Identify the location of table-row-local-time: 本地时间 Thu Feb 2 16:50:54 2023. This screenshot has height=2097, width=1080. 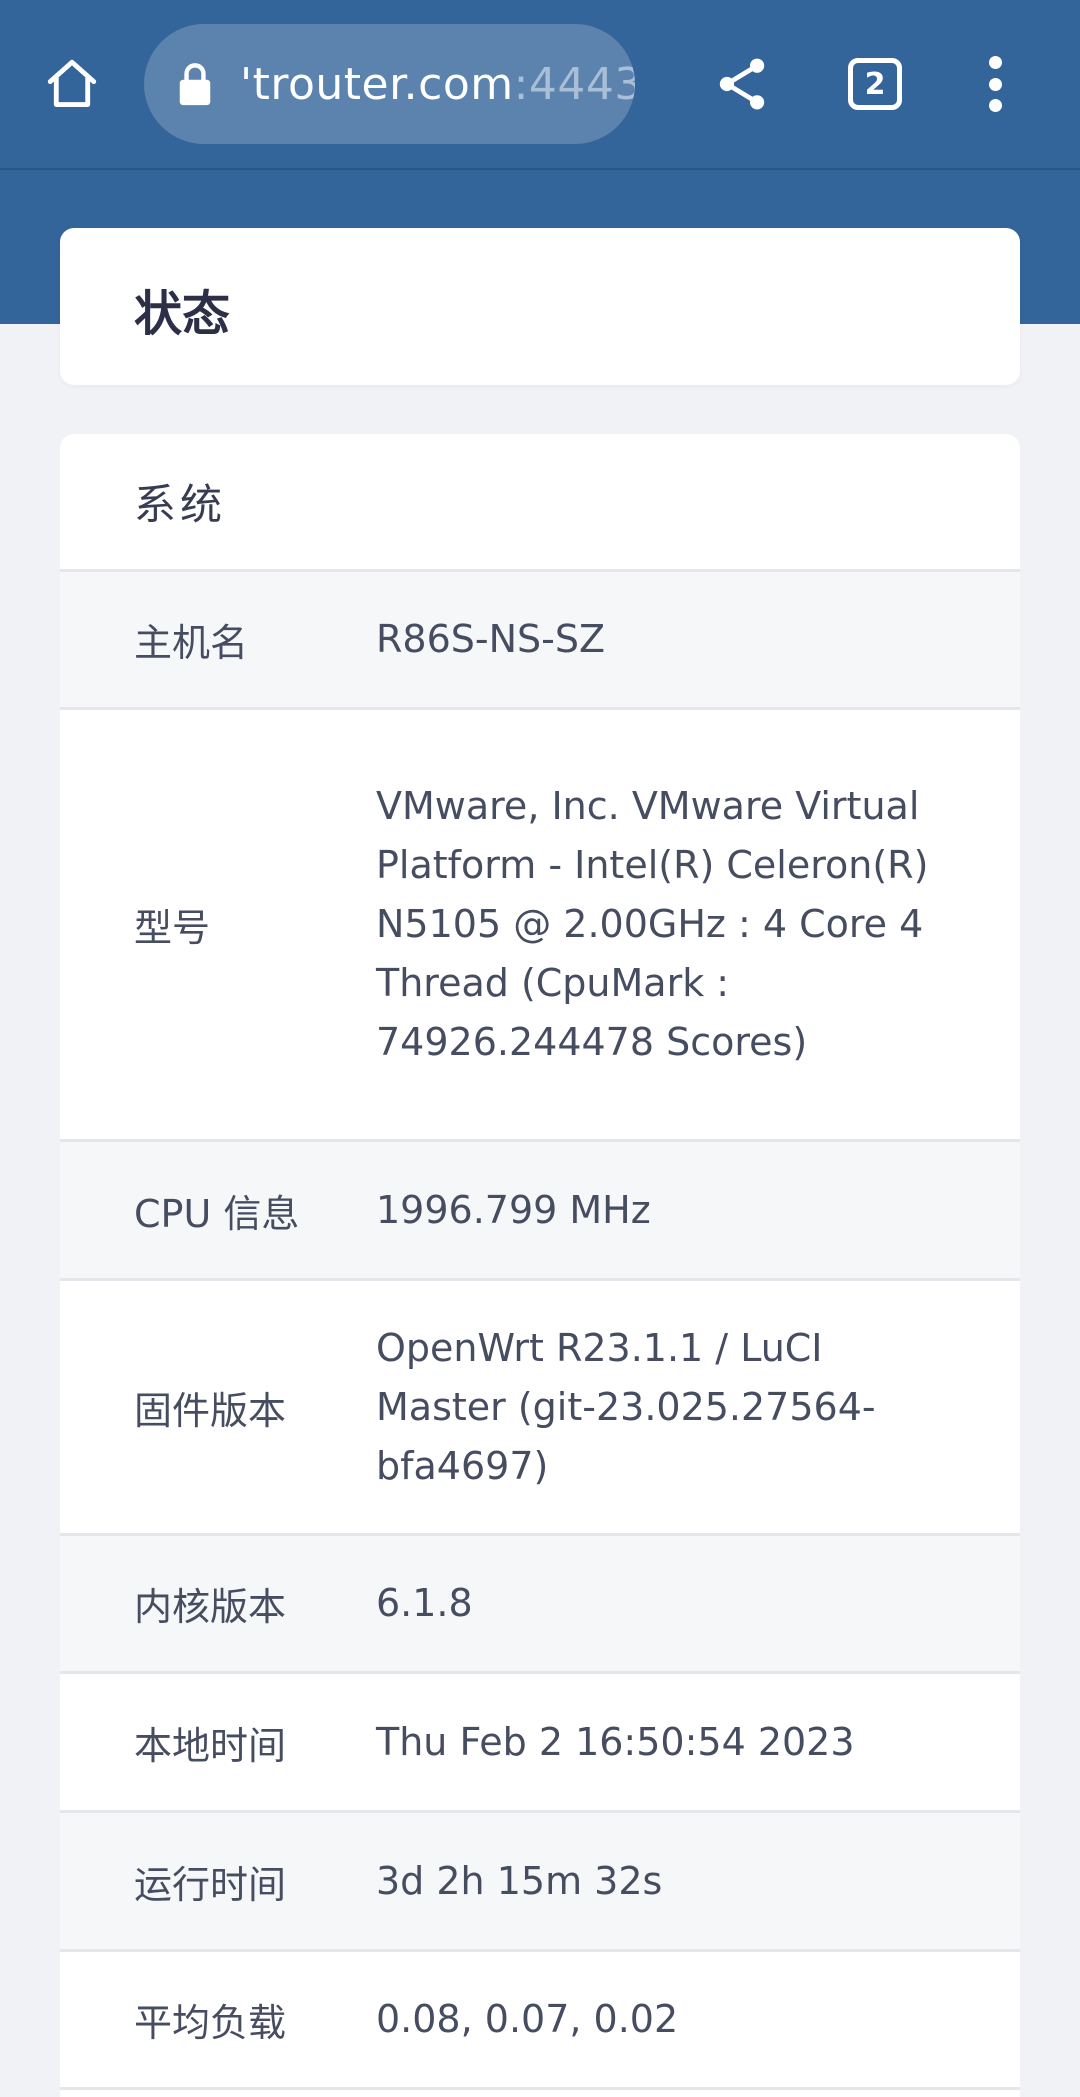
(540, 1743).